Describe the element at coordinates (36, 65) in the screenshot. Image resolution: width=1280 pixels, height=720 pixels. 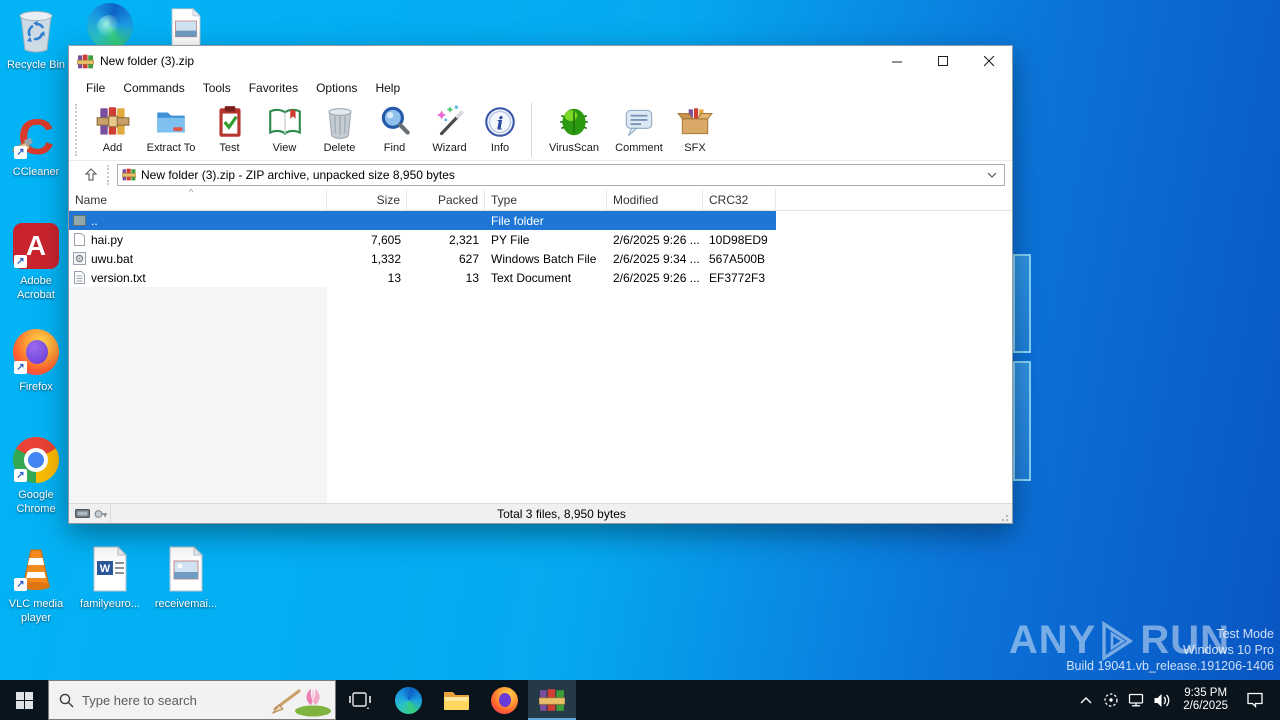
I see `desktop-icon-label: Recycle Bin` at that location.